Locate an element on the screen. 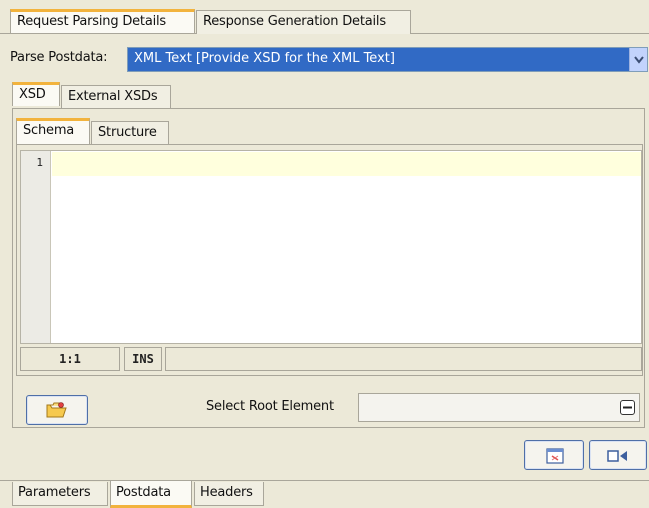  open-file-button is located at coordinates (57, 410).